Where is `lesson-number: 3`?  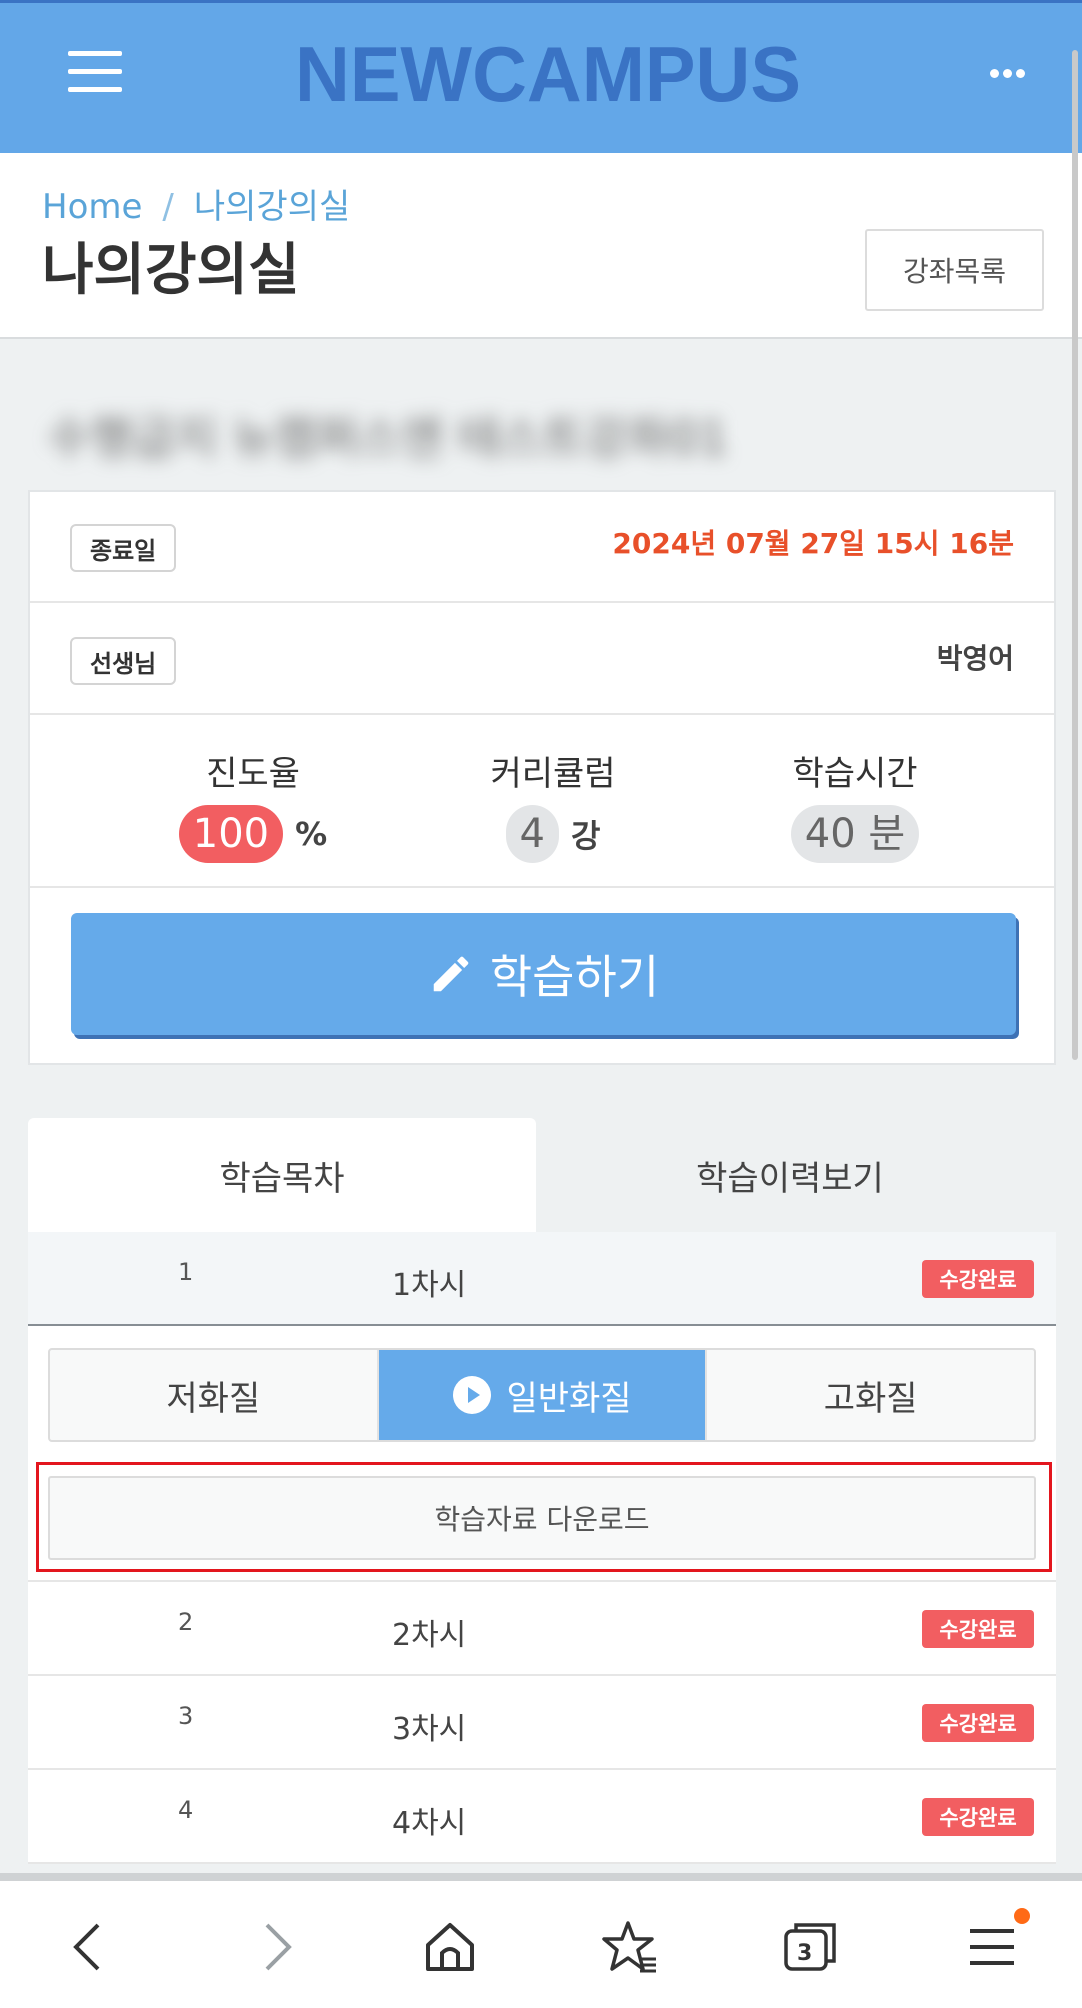
lesson-number: 3 is located at coordinates (186, 1716).